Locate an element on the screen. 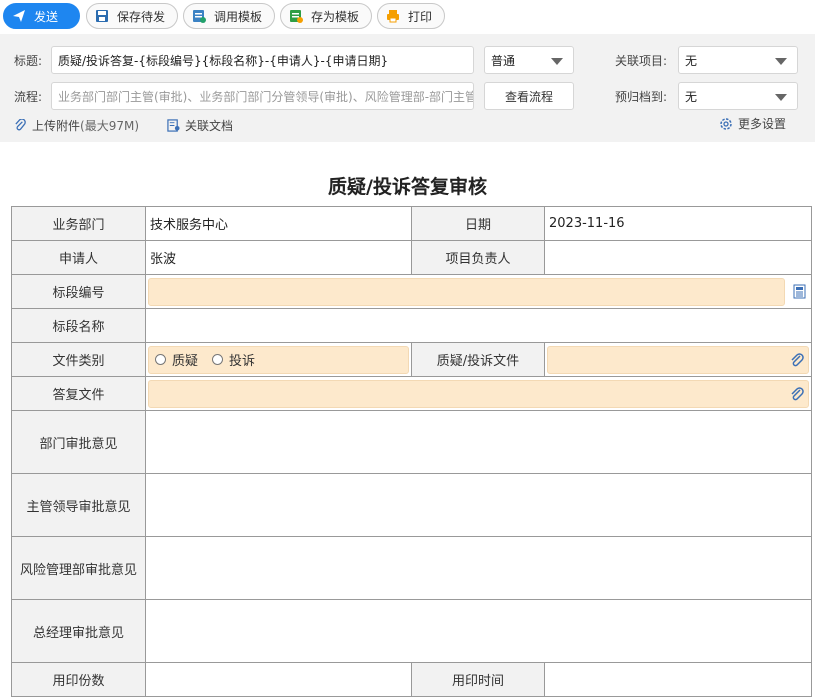 The width and height of the screenshot is (815, 698). dept-label: 业务部门 is located at coordinates (78, 223).